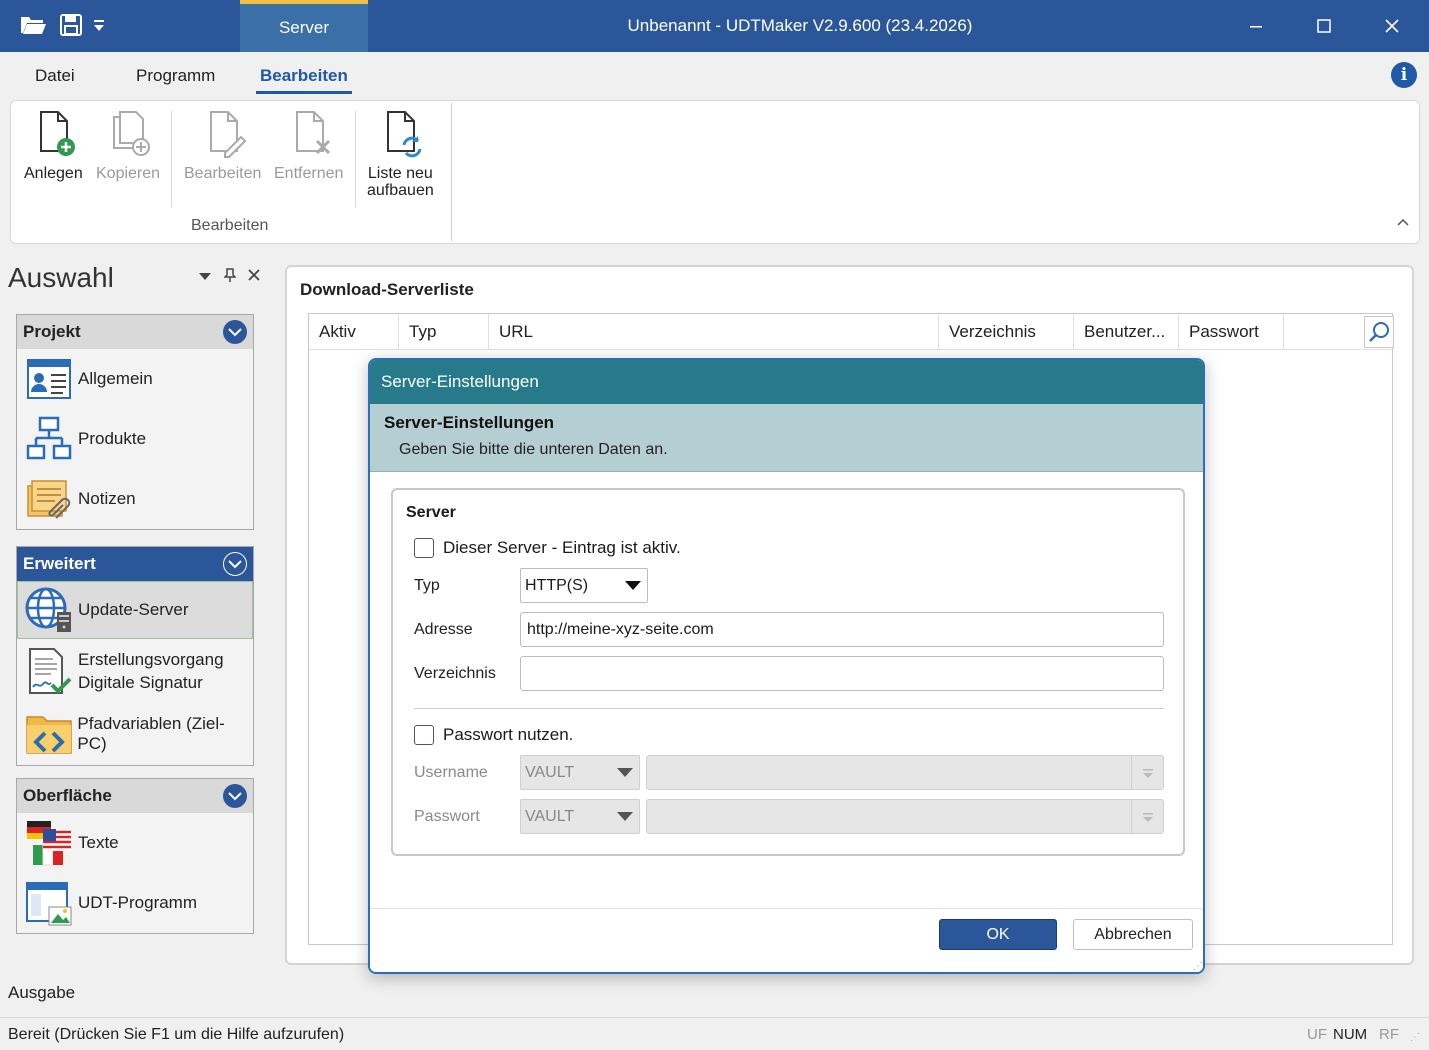  I want to click on username-input, so click(905, 772).